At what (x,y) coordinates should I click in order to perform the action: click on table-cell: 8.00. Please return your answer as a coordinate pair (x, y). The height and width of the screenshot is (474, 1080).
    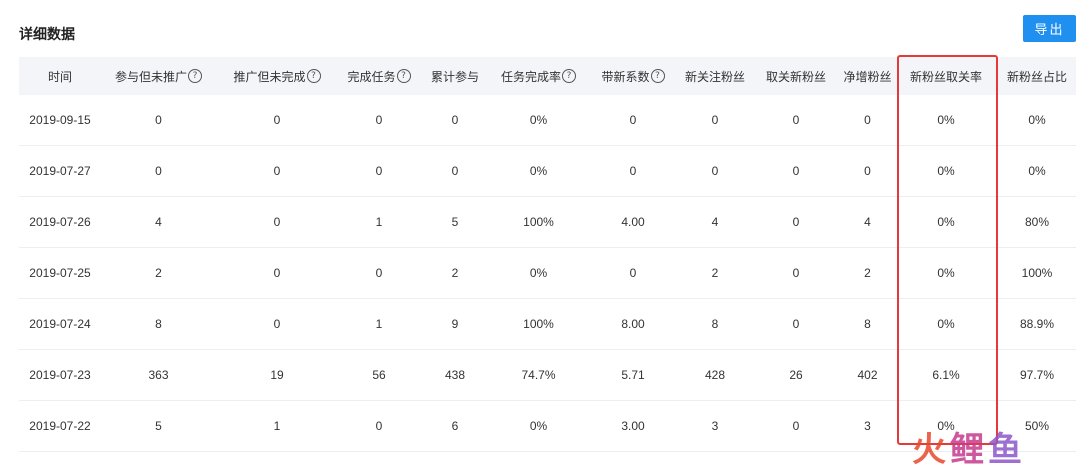
    Looking at the image, I should click on (633, 324).